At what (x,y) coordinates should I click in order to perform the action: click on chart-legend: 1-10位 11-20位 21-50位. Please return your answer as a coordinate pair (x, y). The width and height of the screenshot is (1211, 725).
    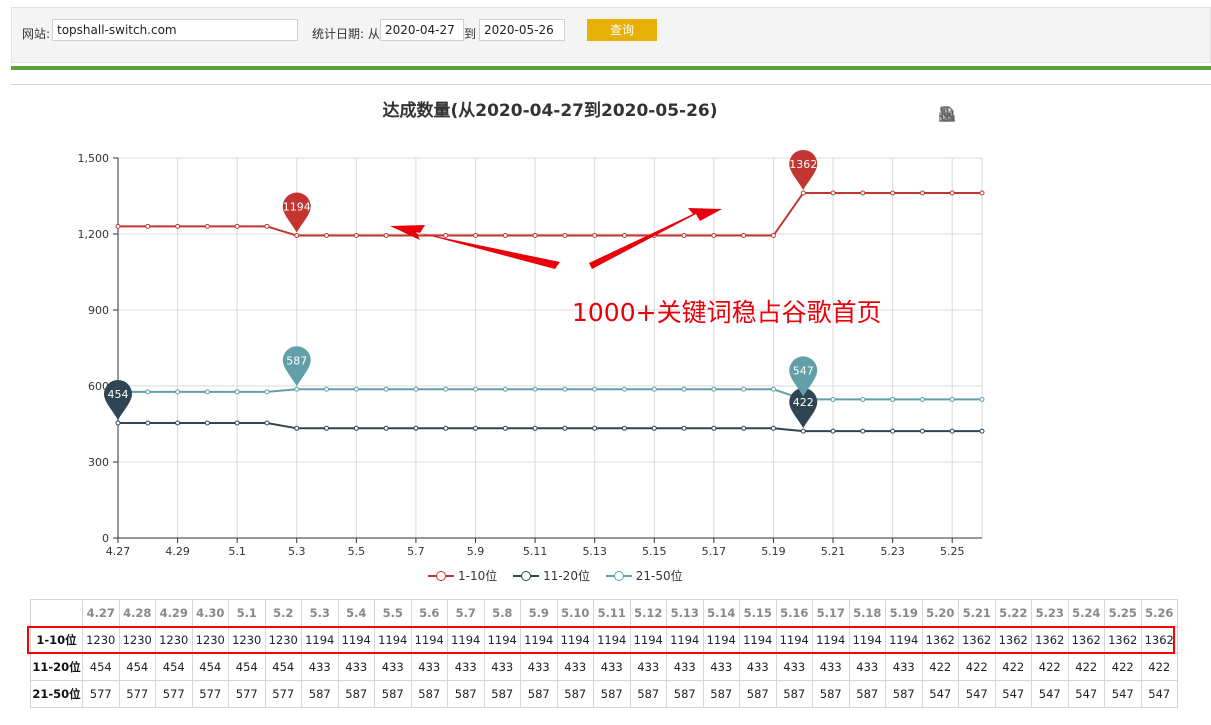
    Looking at the image, I should click on (561, 576).